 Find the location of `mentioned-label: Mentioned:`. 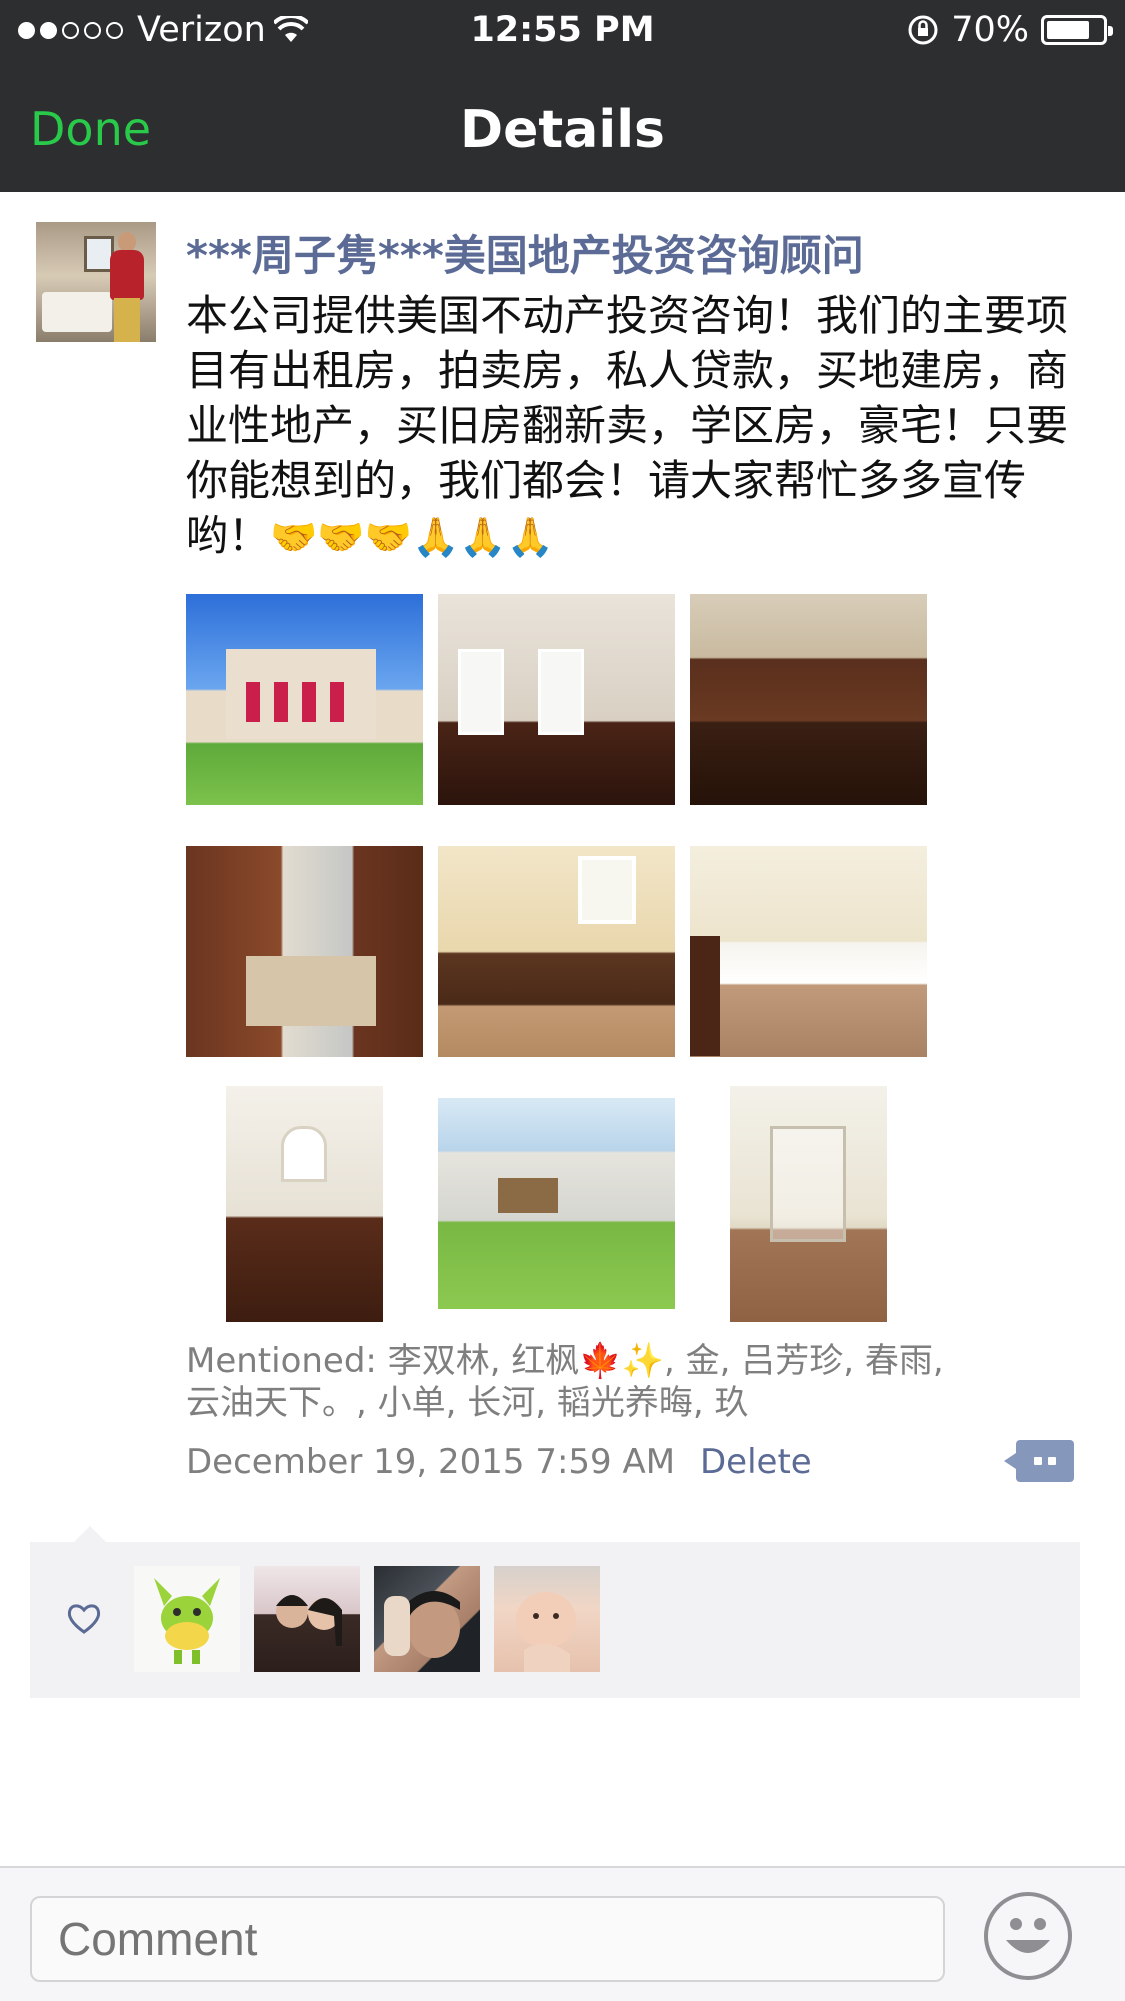

mentioned-label: Mentioned: is located at coordinates (281, 1361).